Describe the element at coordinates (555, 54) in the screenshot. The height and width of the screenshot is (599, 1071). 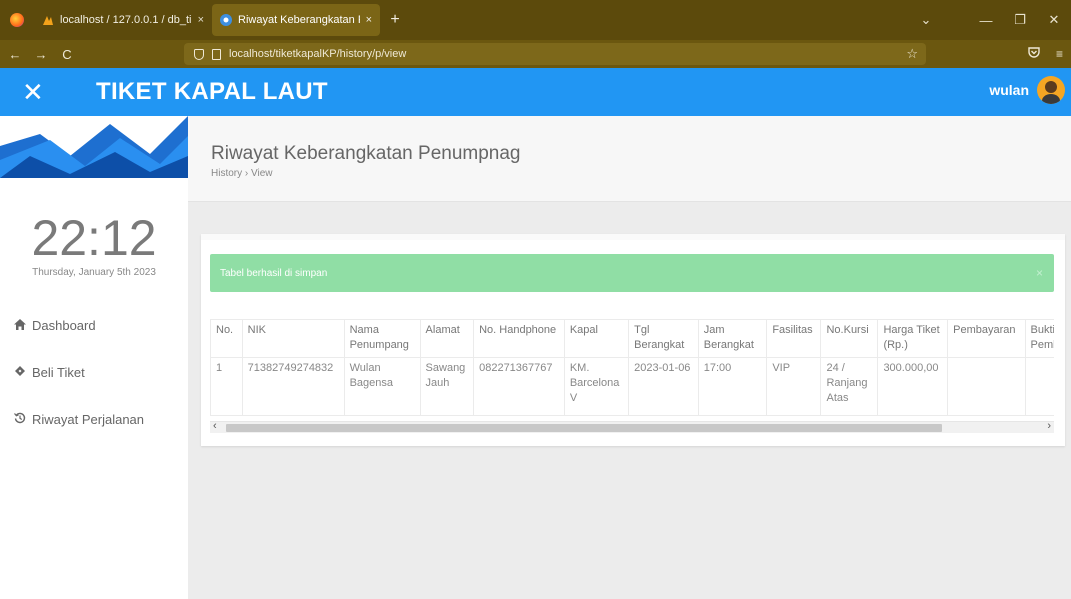
I see `address-bar: localhost/tiketkapalKP/history/p/view ☆` at that location.